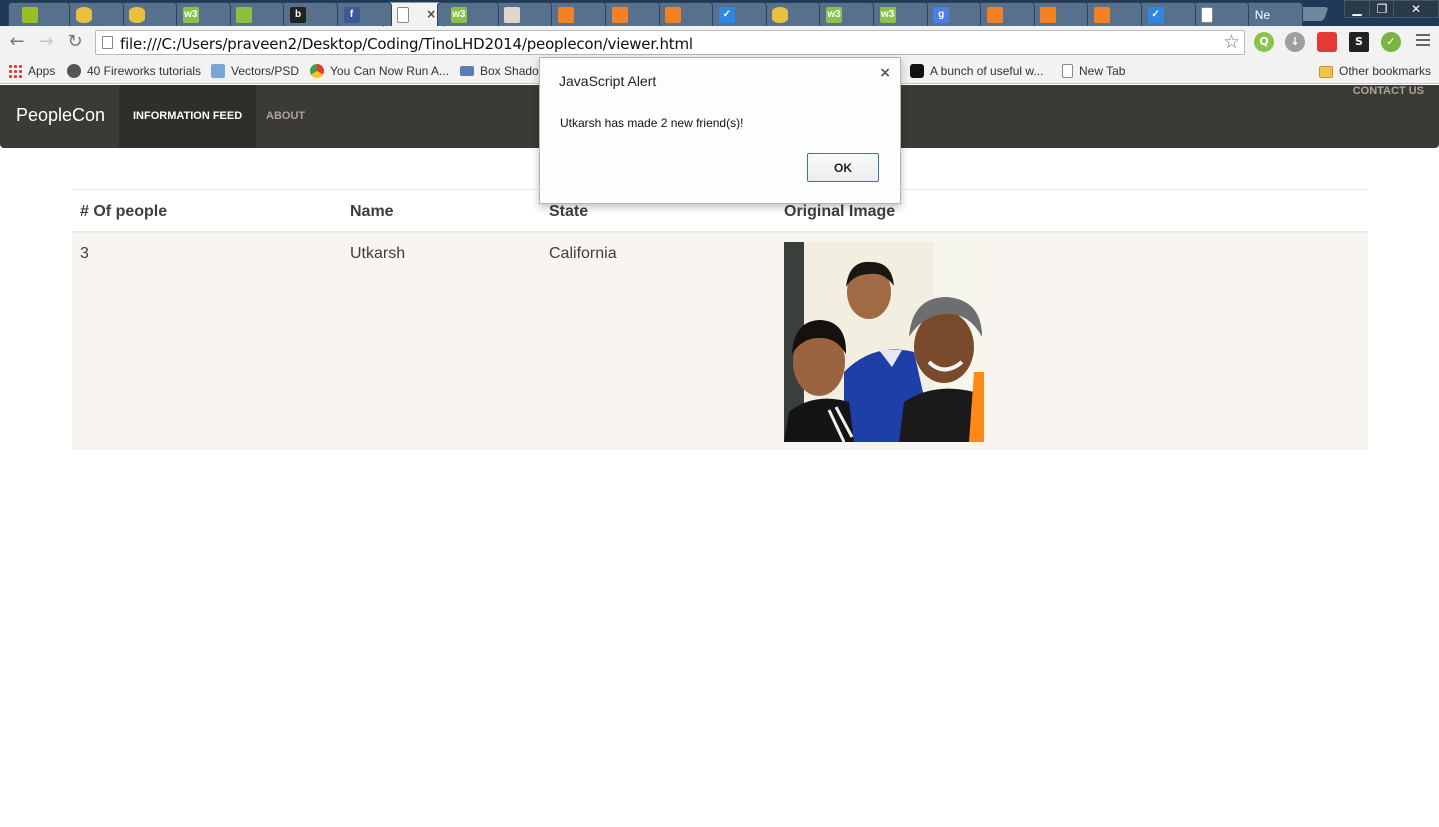 The height and width of the screenshot is (827, 1439). What do you see at coordinates (30, 15) in the screenshot?
I see `android-icon` at bounding box center [30, 15].